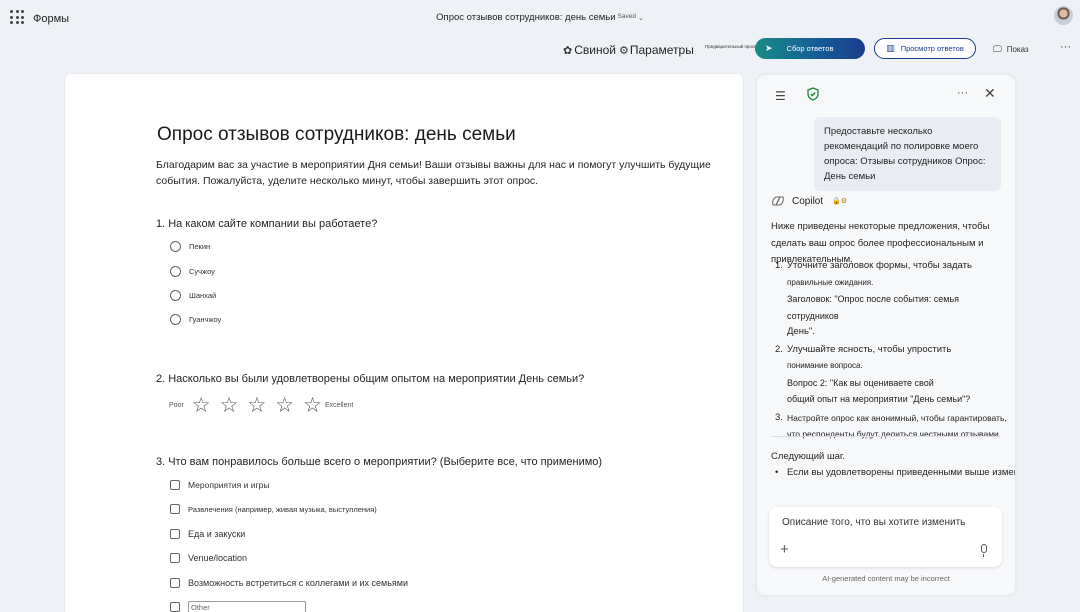  I want to click on add-icon: +, so click(784, 549).